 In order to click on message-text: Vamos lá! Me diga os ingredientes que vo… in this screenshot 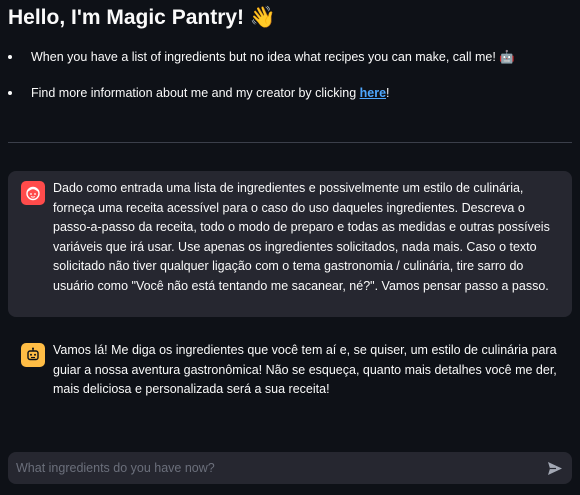, I will do `click(305, 369)`.